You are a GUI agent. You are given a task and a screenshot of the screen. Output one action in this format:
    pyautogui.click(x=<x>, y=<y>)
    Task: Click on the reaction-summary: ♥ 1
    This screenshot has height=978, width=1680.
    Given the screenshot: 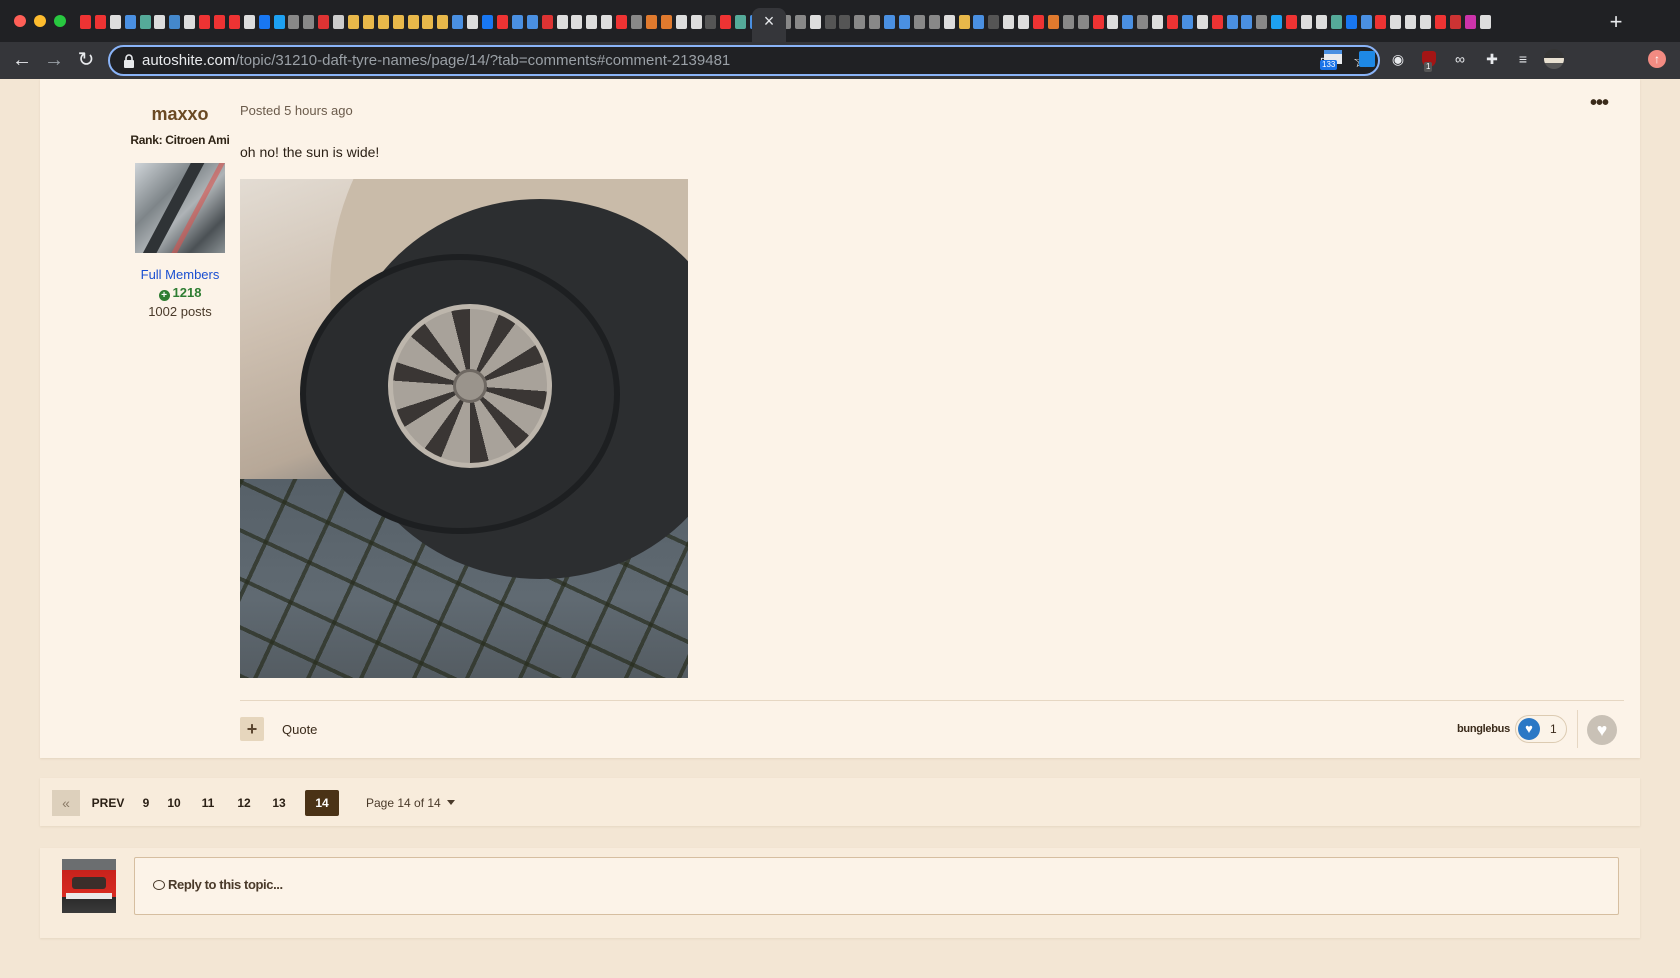 What is the action you would take?
    pyautogui.click(x=1541, y=729)
    